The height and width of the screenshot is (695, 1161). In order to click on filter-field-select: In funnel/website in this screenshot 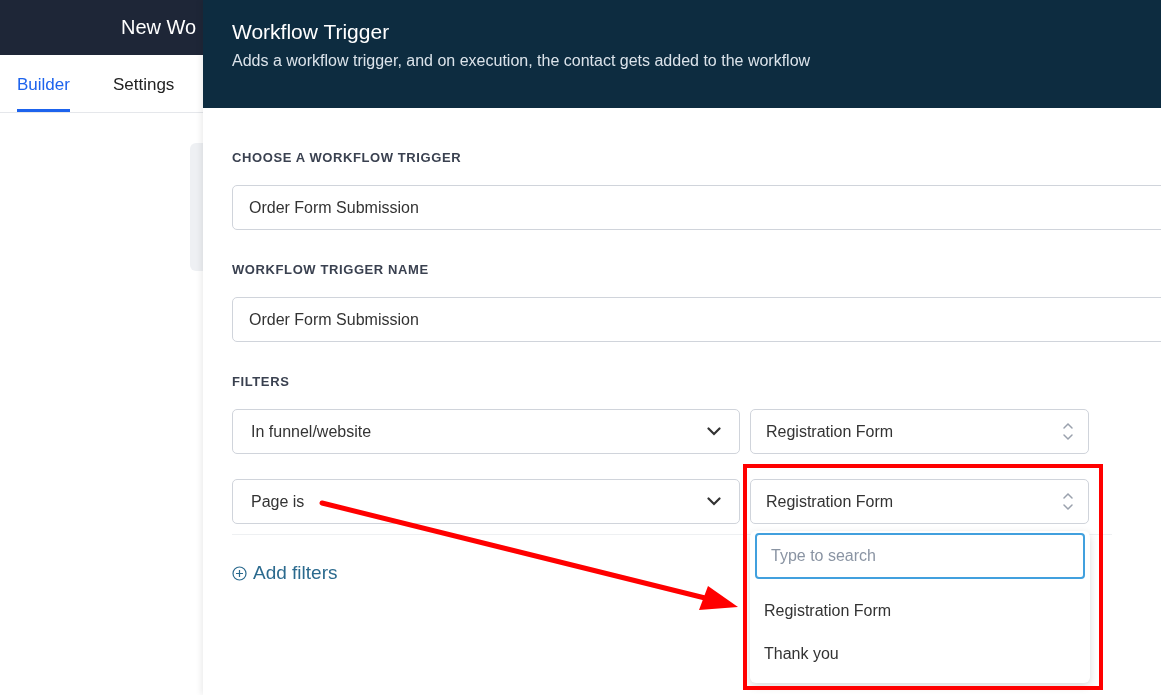, I will do `click(486, 431)`.